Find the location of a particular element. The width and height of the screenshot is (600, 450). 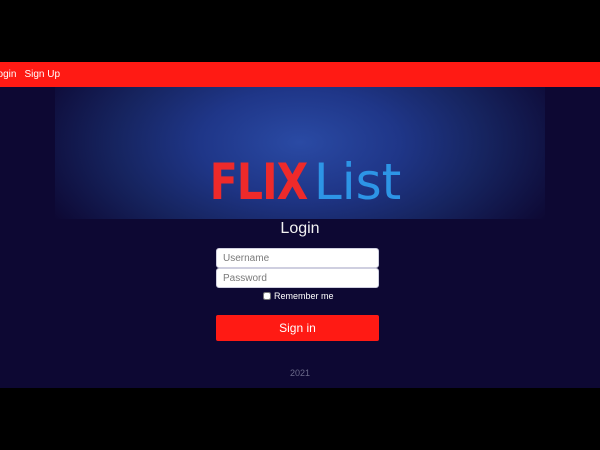

remember-me-row: Remember me is located at coordinates (298, 296).